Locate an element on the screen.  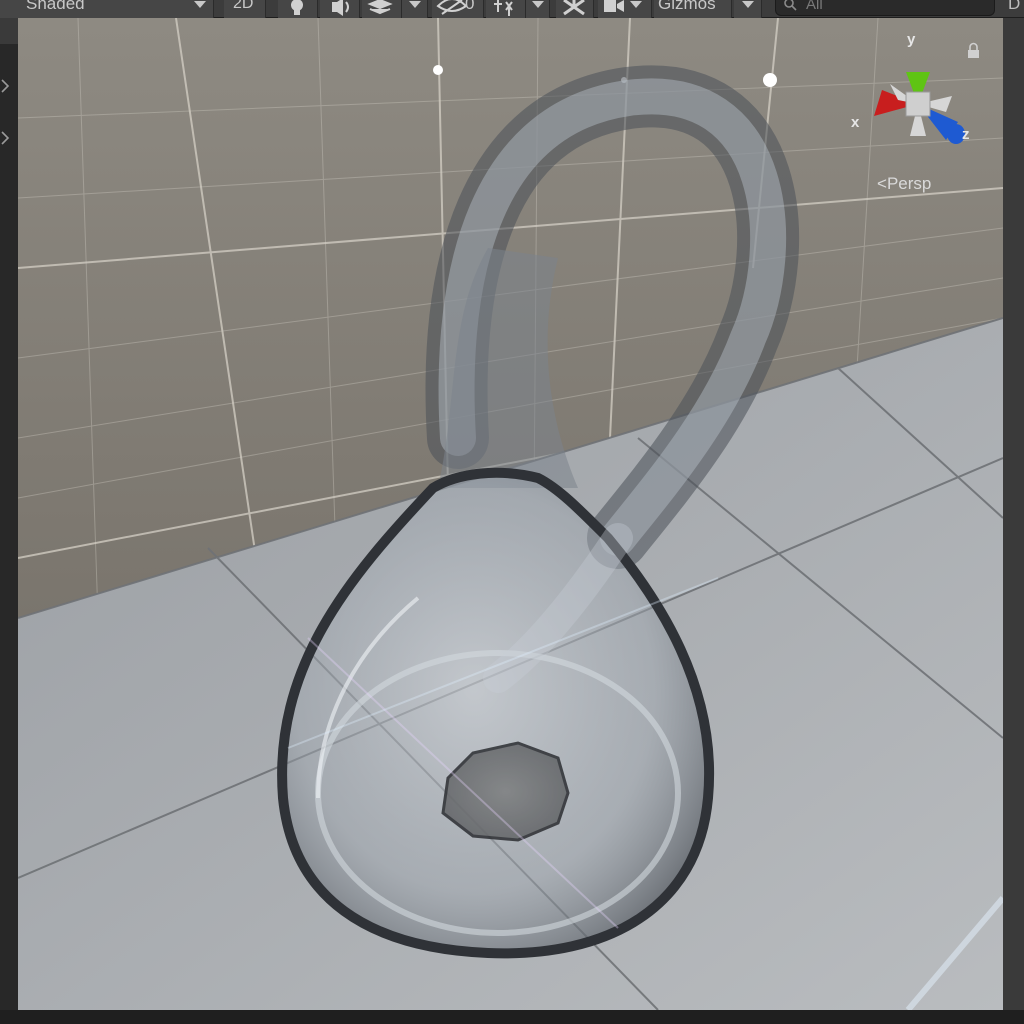
axis-x-label: x is located at coordinates (855, 122).